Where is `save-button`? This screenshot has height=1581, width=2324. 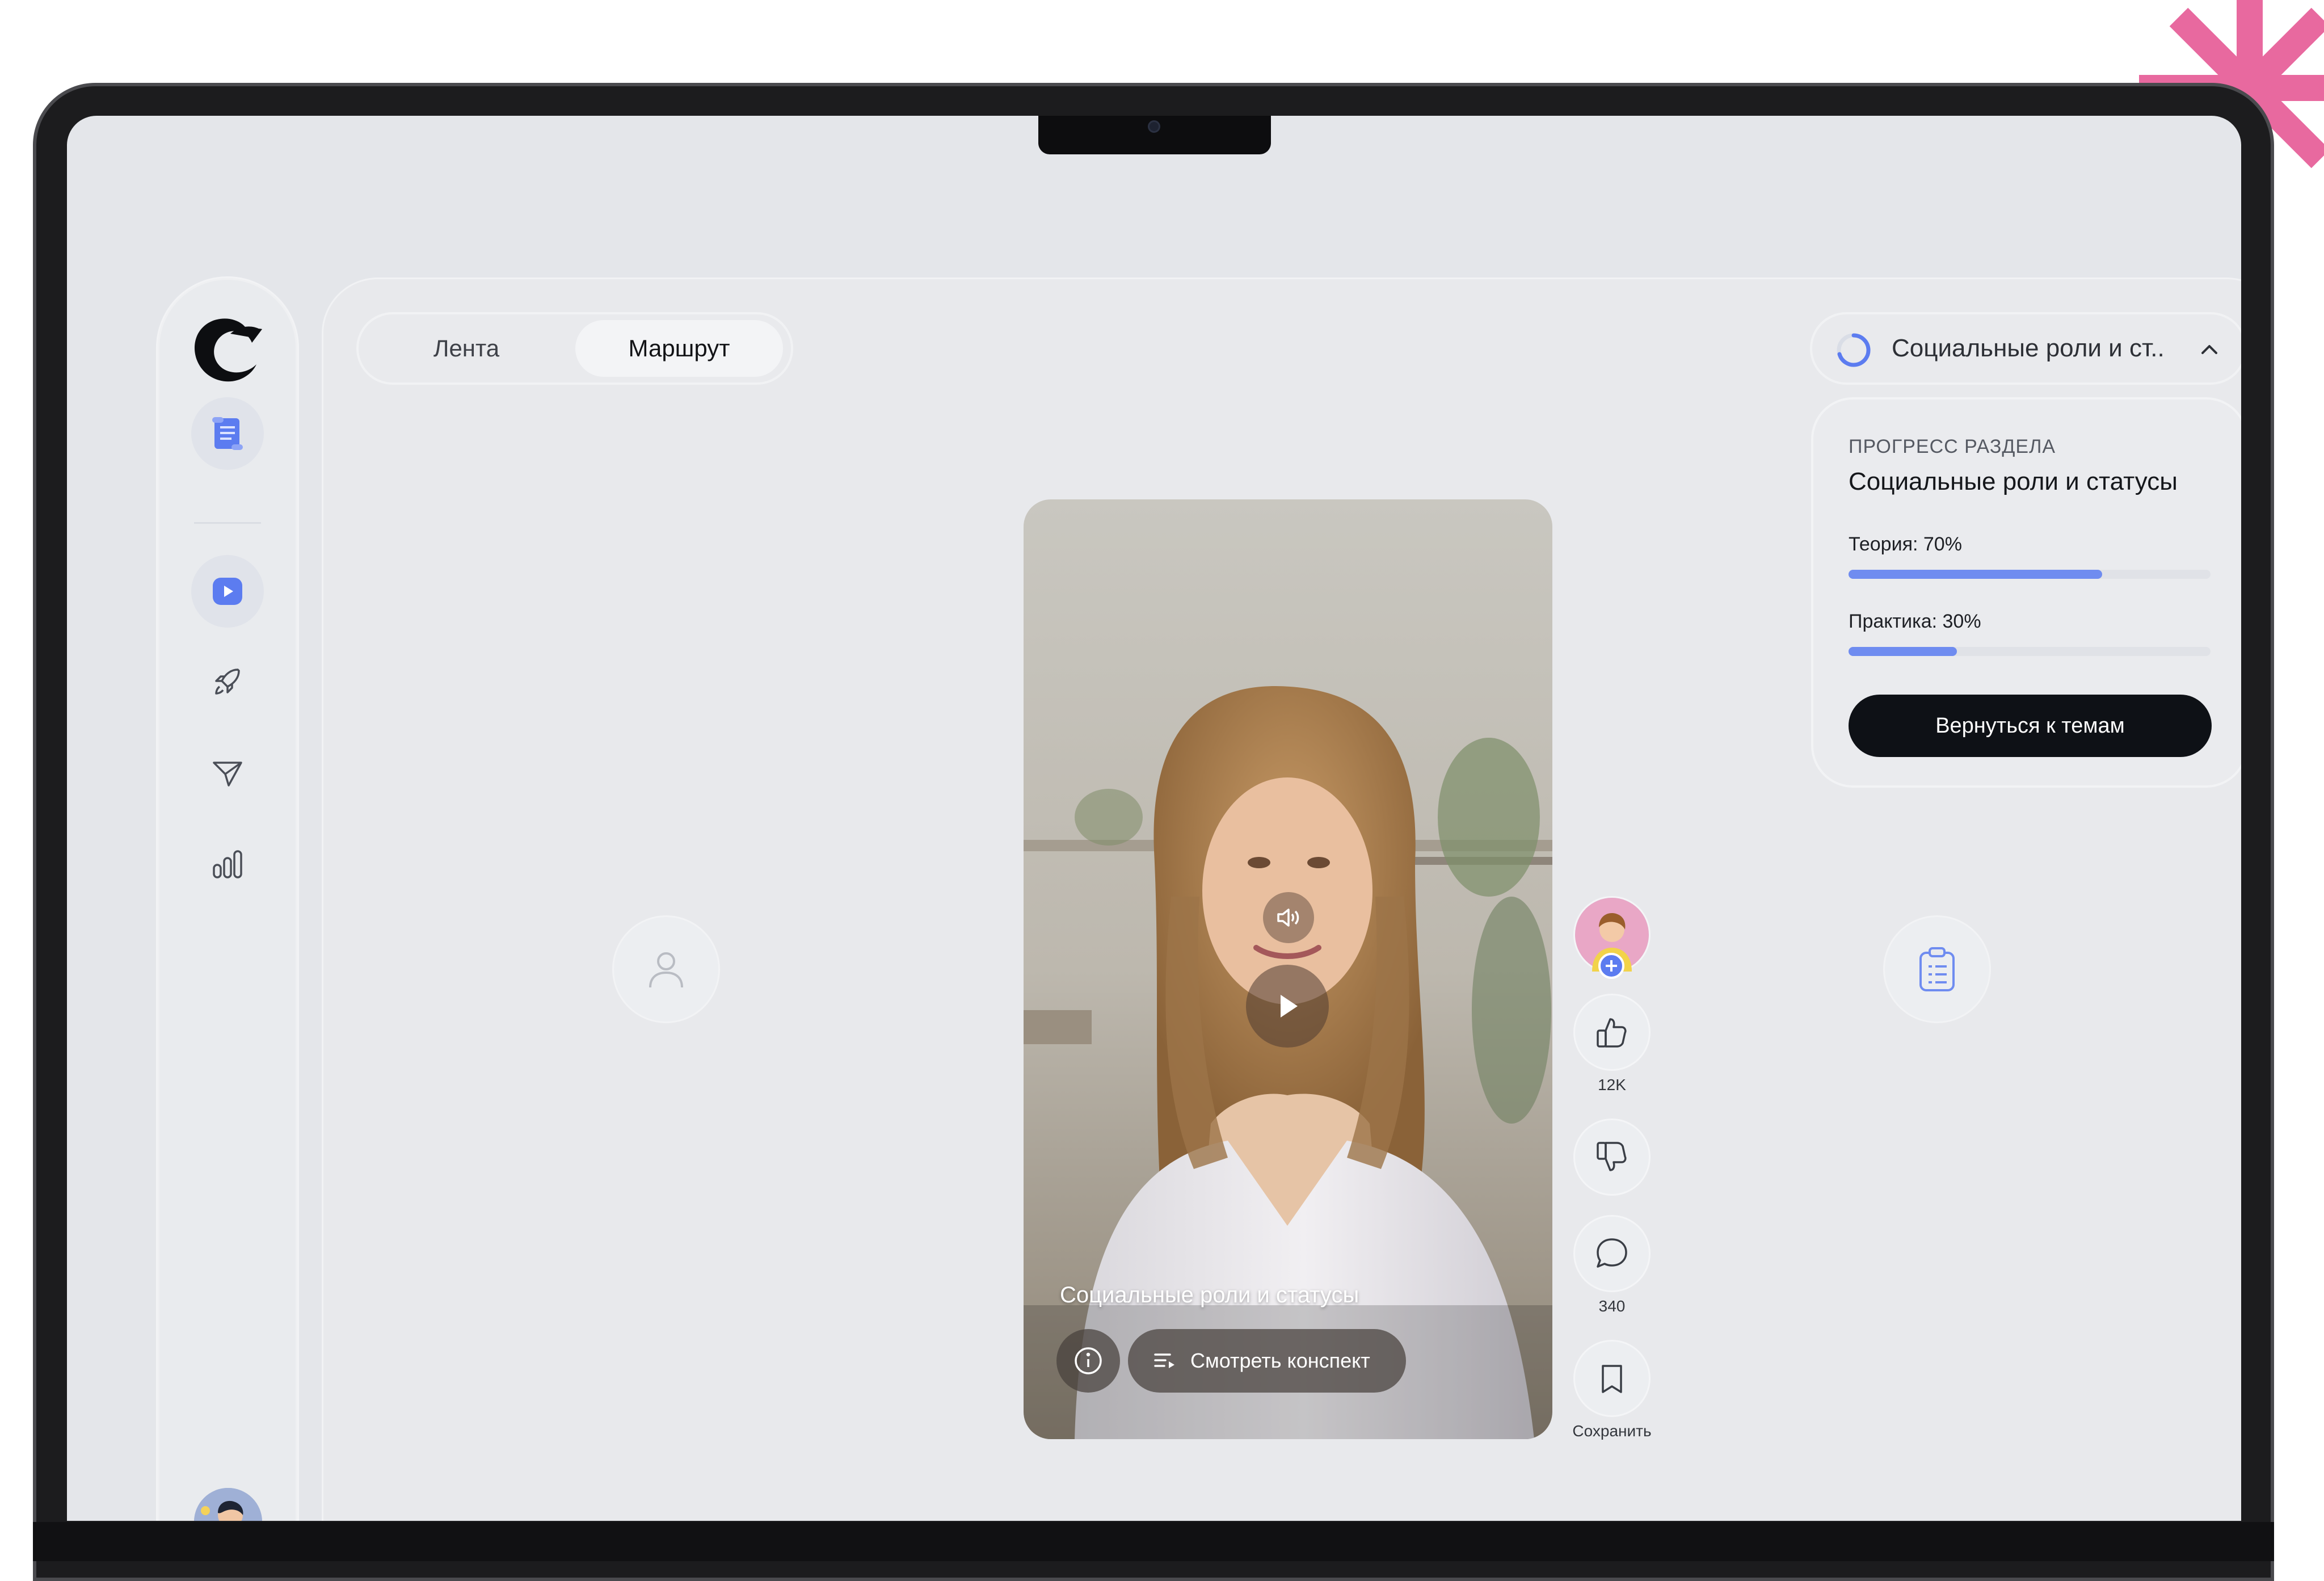 save-button is located at coordinates (1612, 1378).